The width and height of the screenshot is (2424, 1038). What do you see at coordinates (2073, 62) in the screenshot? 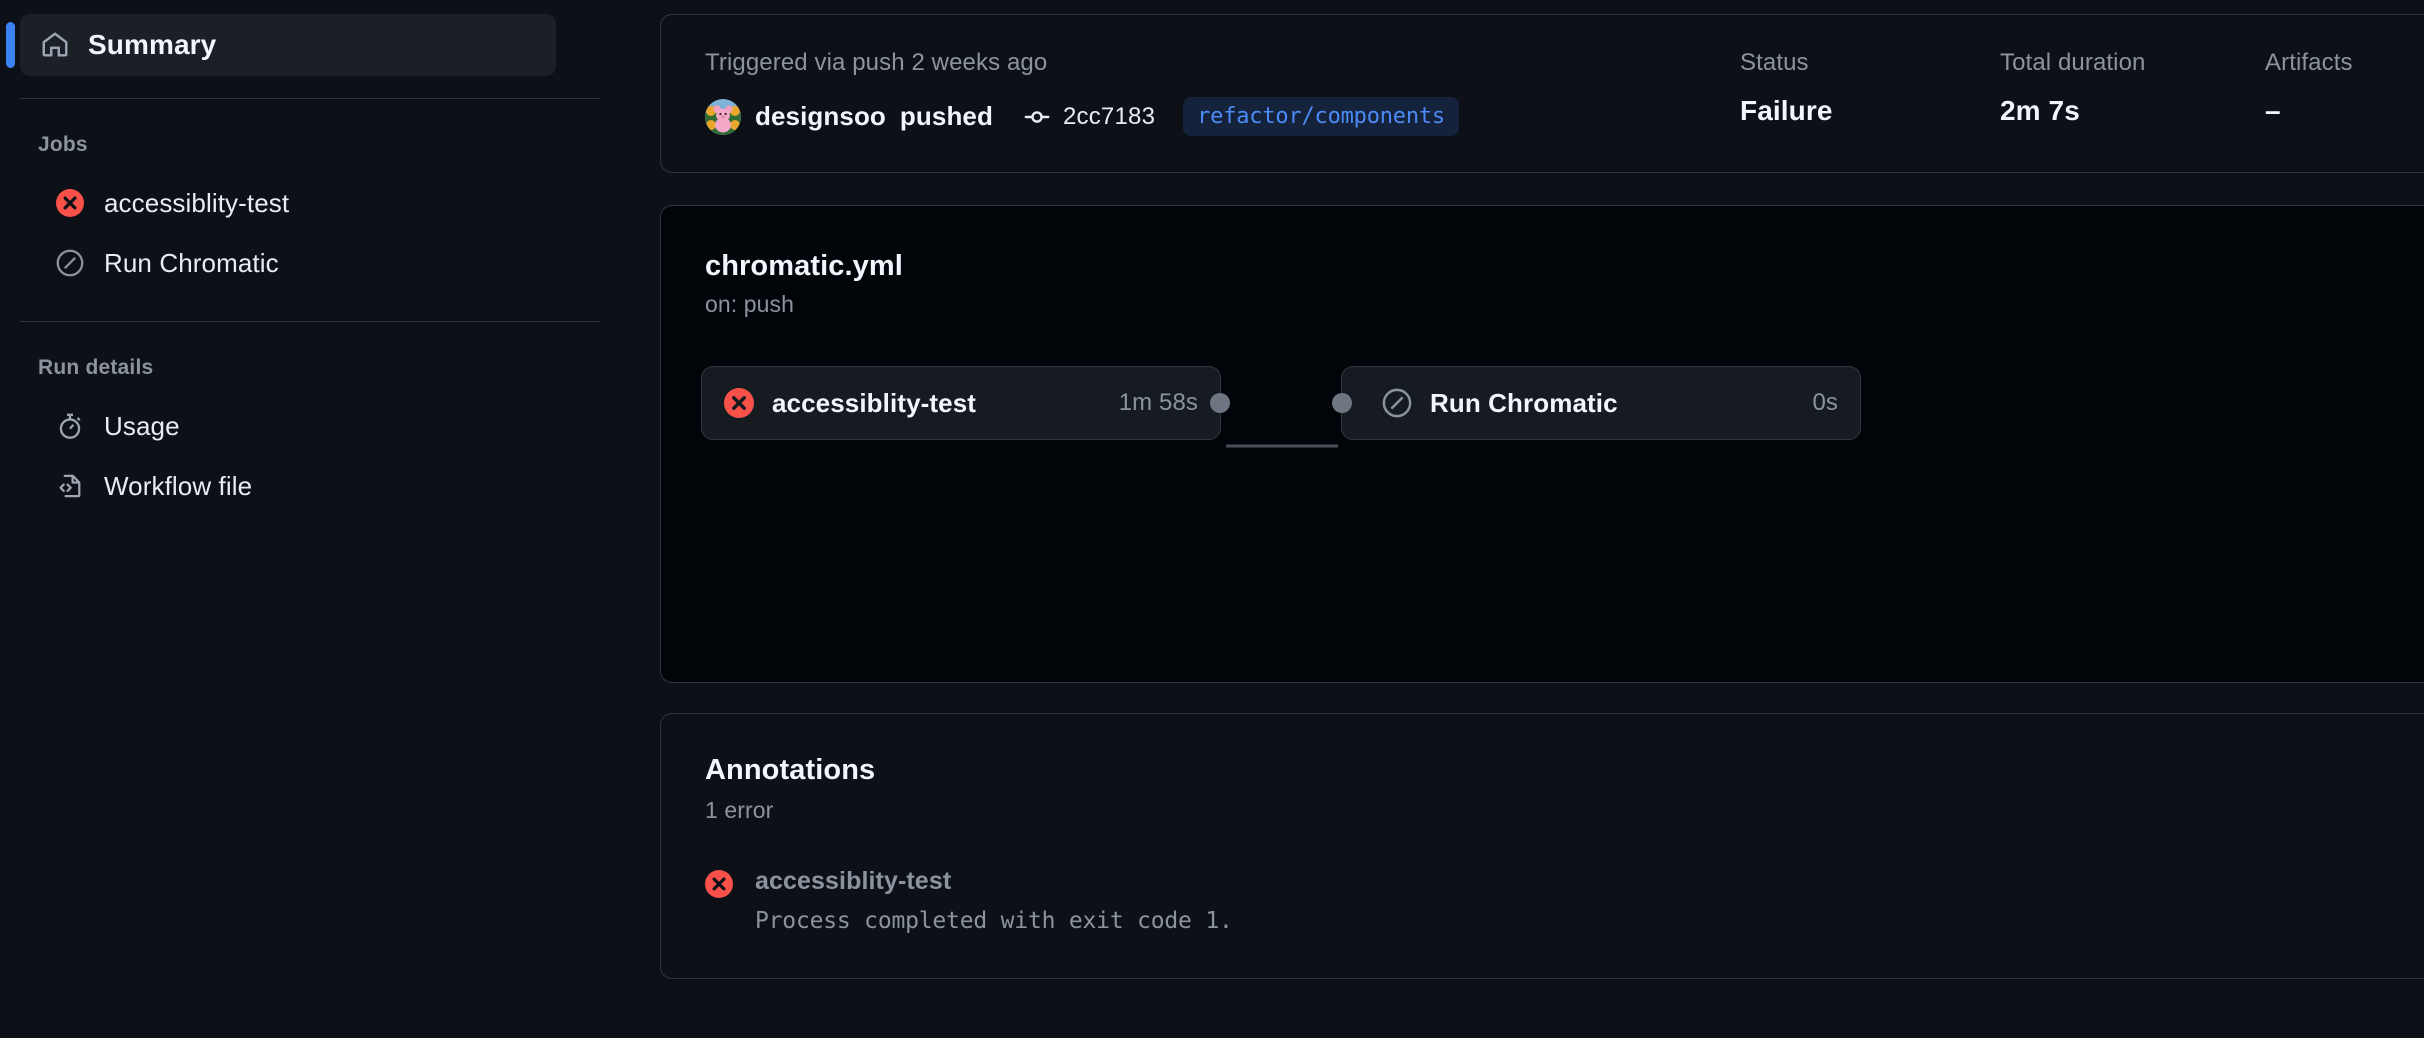
I see `duration-label: Total duration` at bounding box center [2073, 62].